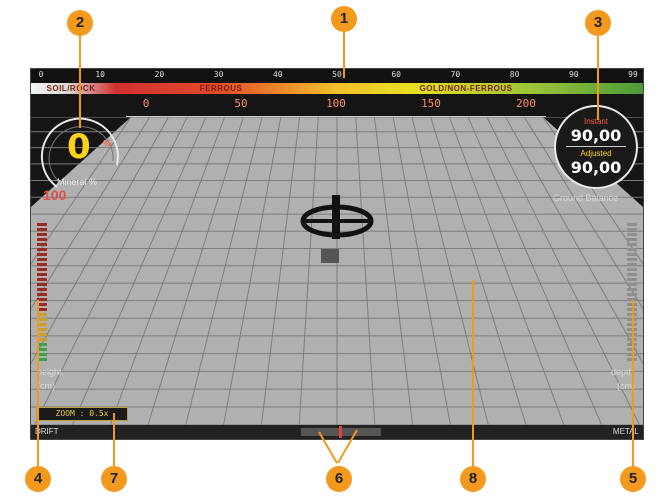 The height and width of the screenshot is (497, 662). I want to click on gb-divider, so click(596, 146).